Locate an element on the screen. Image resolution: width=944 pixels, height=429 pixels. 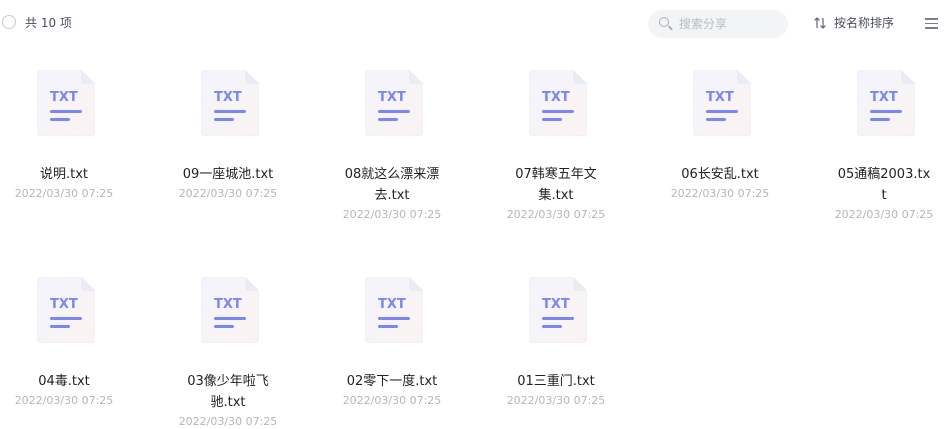
file-name: 01三重门.txt is located at coordinates (556, 381).